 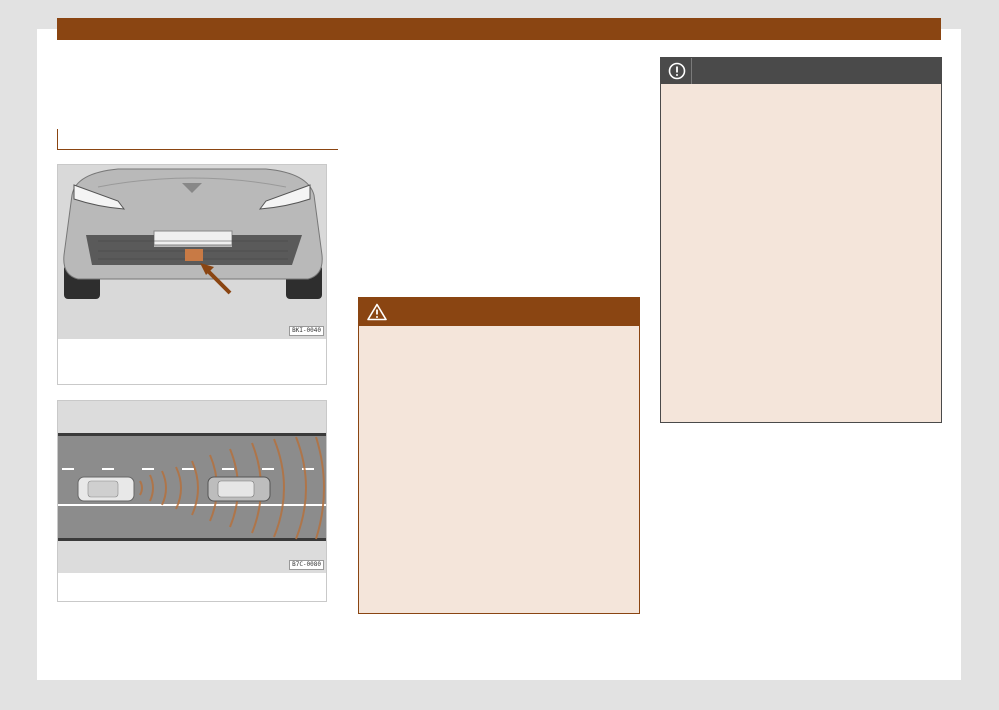 I want to click on warning-header, so click(x=499, y=312).